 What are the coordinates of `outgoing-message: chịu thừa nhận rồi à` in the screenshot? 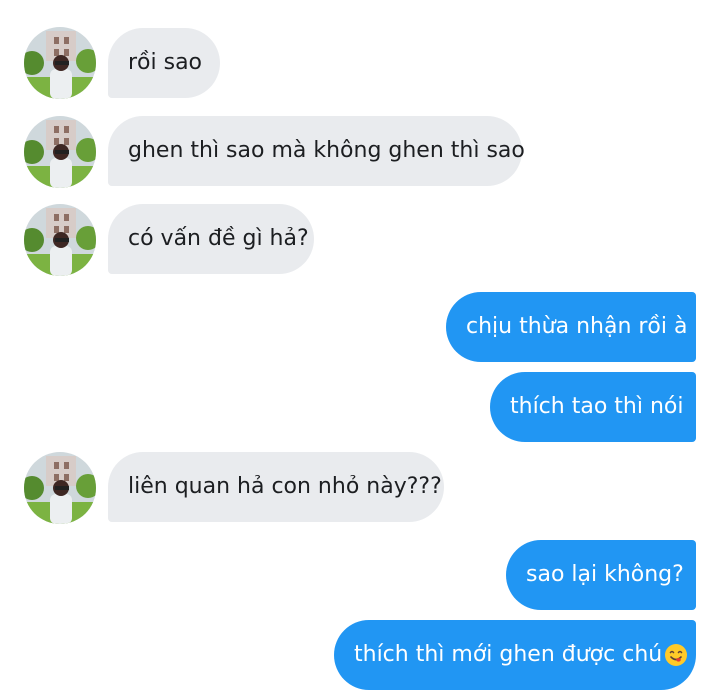 It's located at (571, 327).